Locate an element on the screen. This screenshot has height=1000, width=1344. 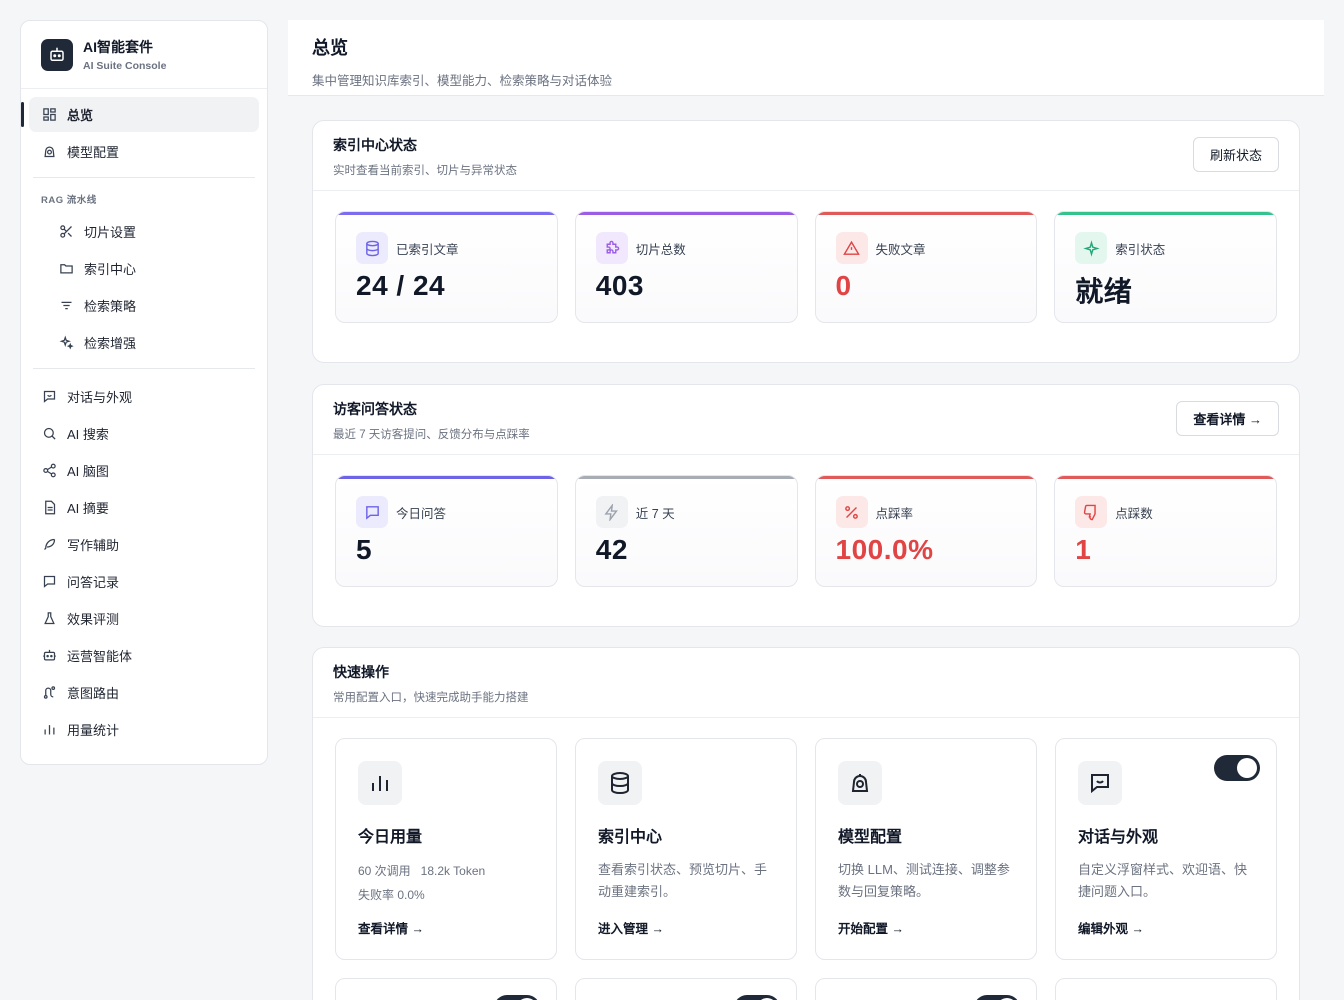
stat-value: 1 is located at coordinates (1083, 549).